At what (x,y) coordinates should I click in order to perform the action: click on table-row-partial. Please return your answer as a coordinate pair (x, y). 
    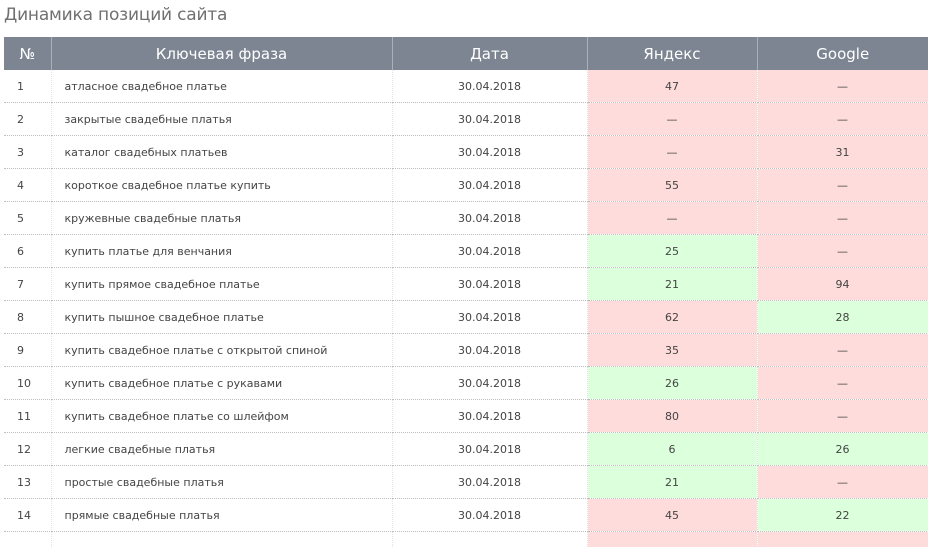
    Looking at the image, I should click on (466, 539).